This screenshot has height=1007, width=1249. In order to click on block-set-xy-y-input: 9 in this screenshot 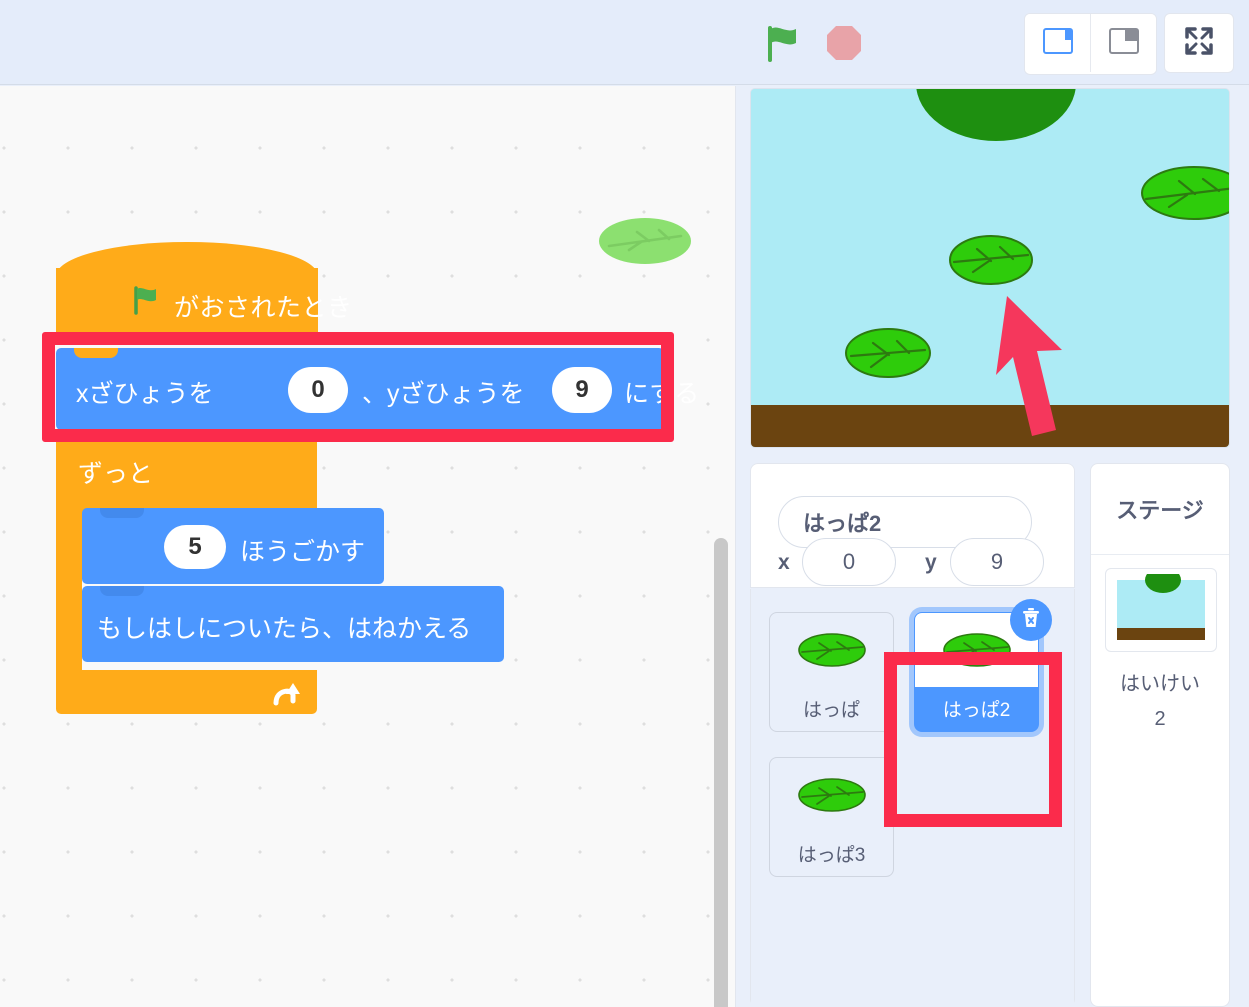, I will do `click(582, 390)`.